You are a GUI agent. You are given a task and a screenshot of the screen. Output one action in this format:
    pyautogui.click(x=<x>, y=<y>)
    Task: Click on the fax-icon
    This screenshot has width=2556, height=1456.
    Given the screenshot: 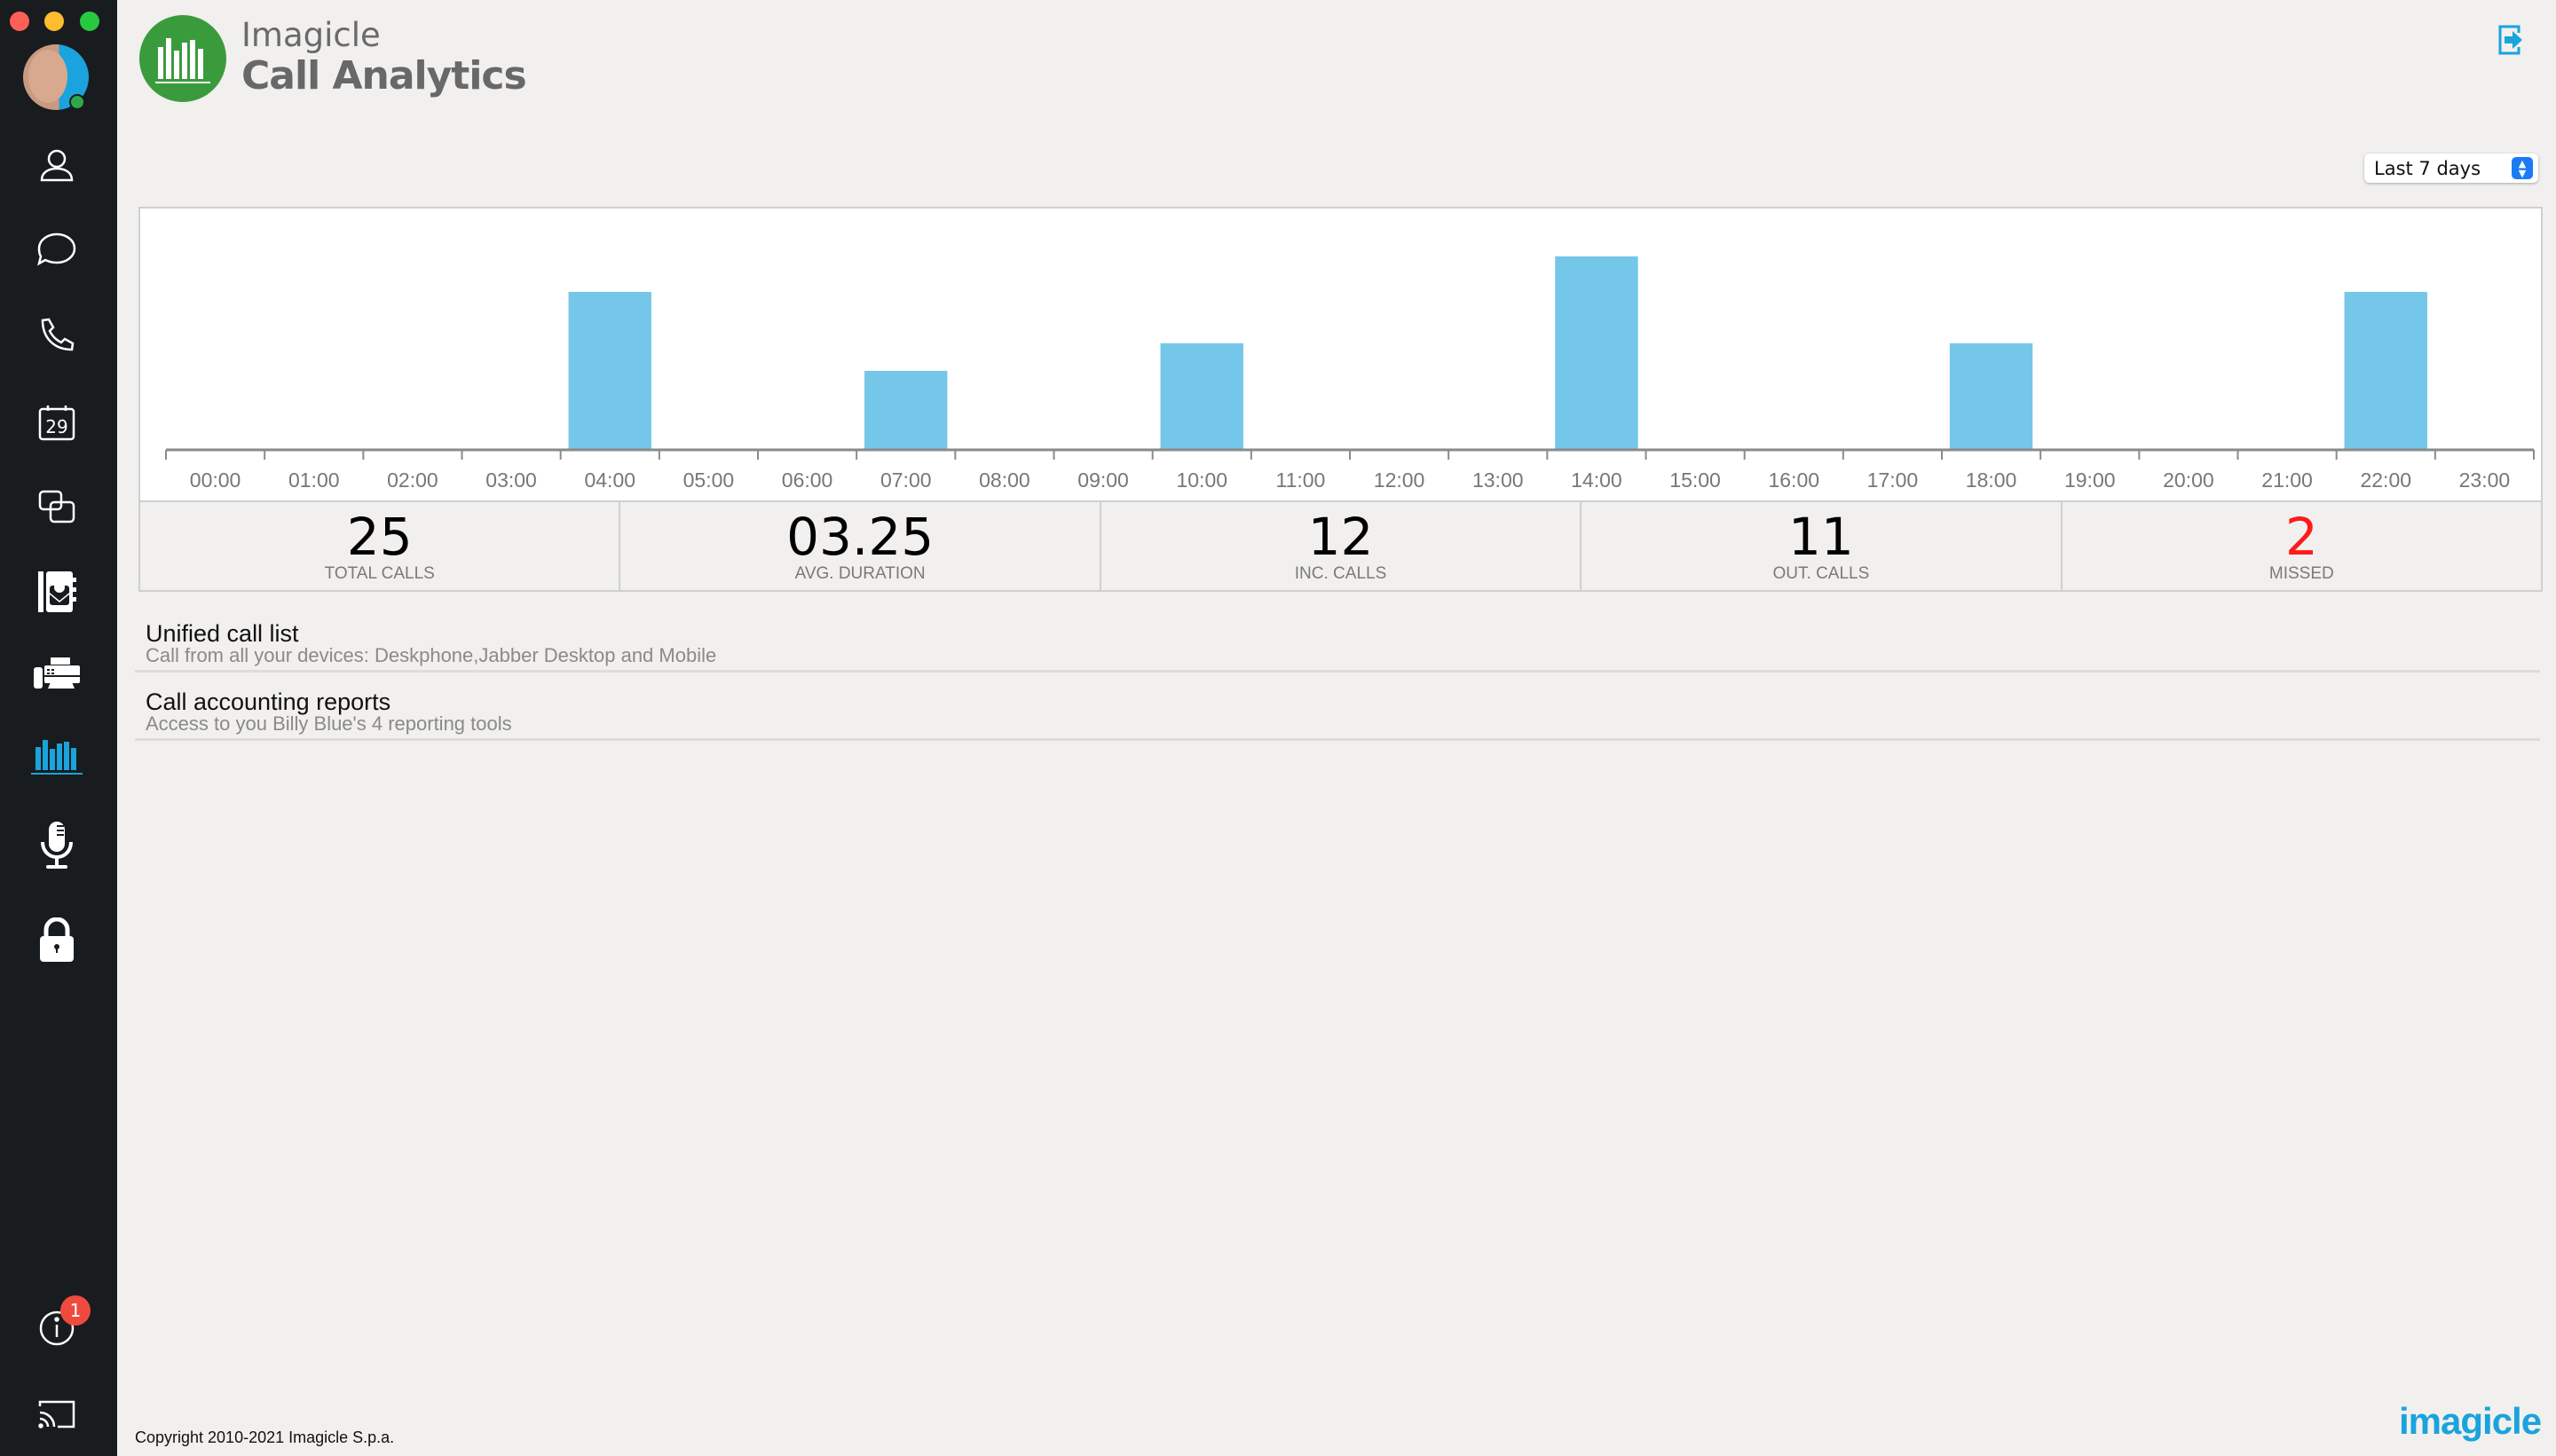 What is the action you would take?
    pyautogui.click(x=57, y=673)
    